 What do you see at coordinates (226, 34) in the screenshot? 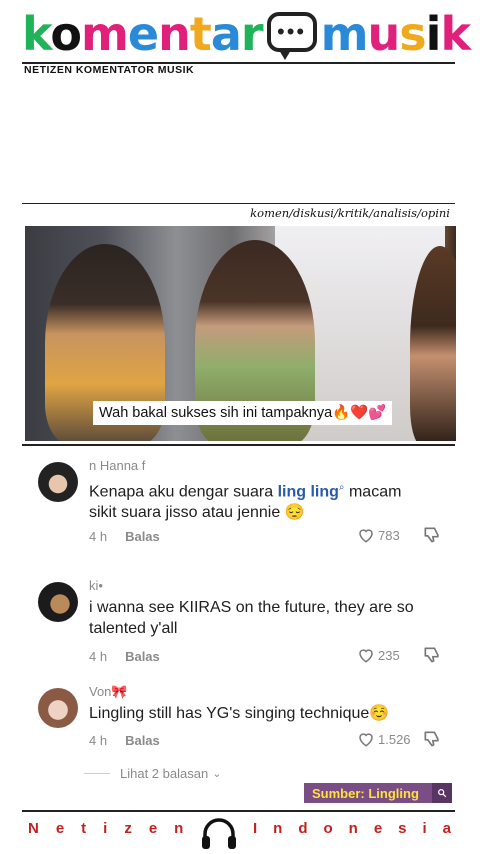
I see `logo-letter: a` at bounding box center [226, 34].